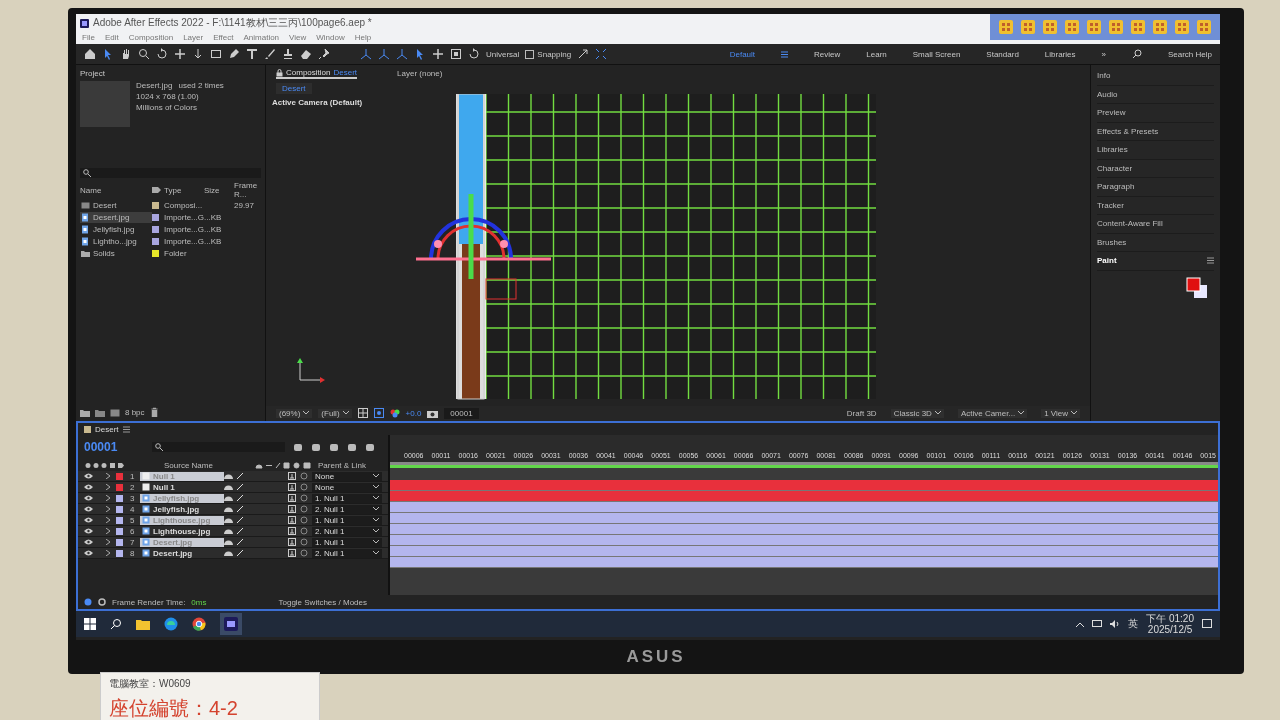 The height and width of the screenshot is (720, 1280). Describe the element at coordinates (154, 412) in the screenshot. I see `trash-icon` at that location.